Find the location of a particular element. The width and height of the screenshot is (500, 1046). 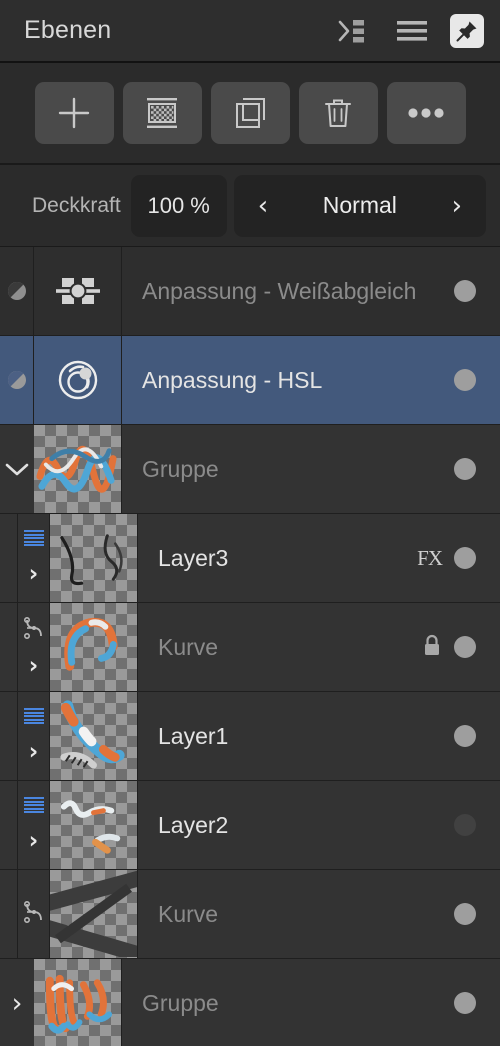

layer-name: Layer1 is located at coordinates (193, 735).